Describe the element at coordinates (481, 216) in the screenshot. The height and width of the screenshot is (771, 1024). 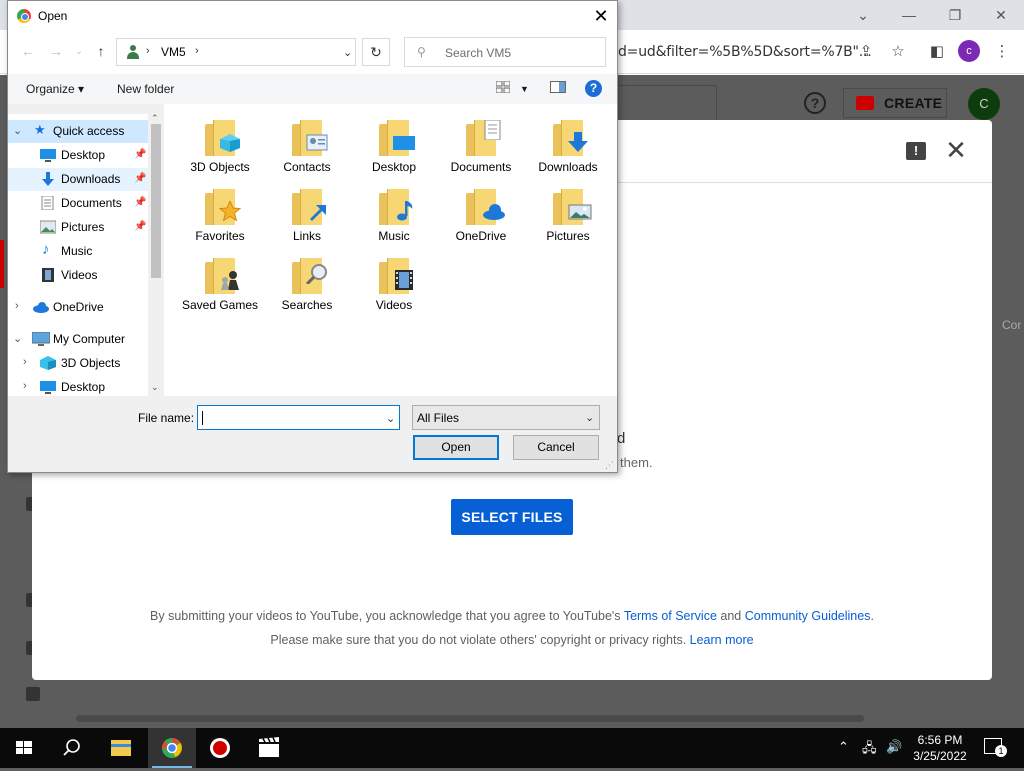
I see `folder-item-onedrive: OneDrive` at that location.